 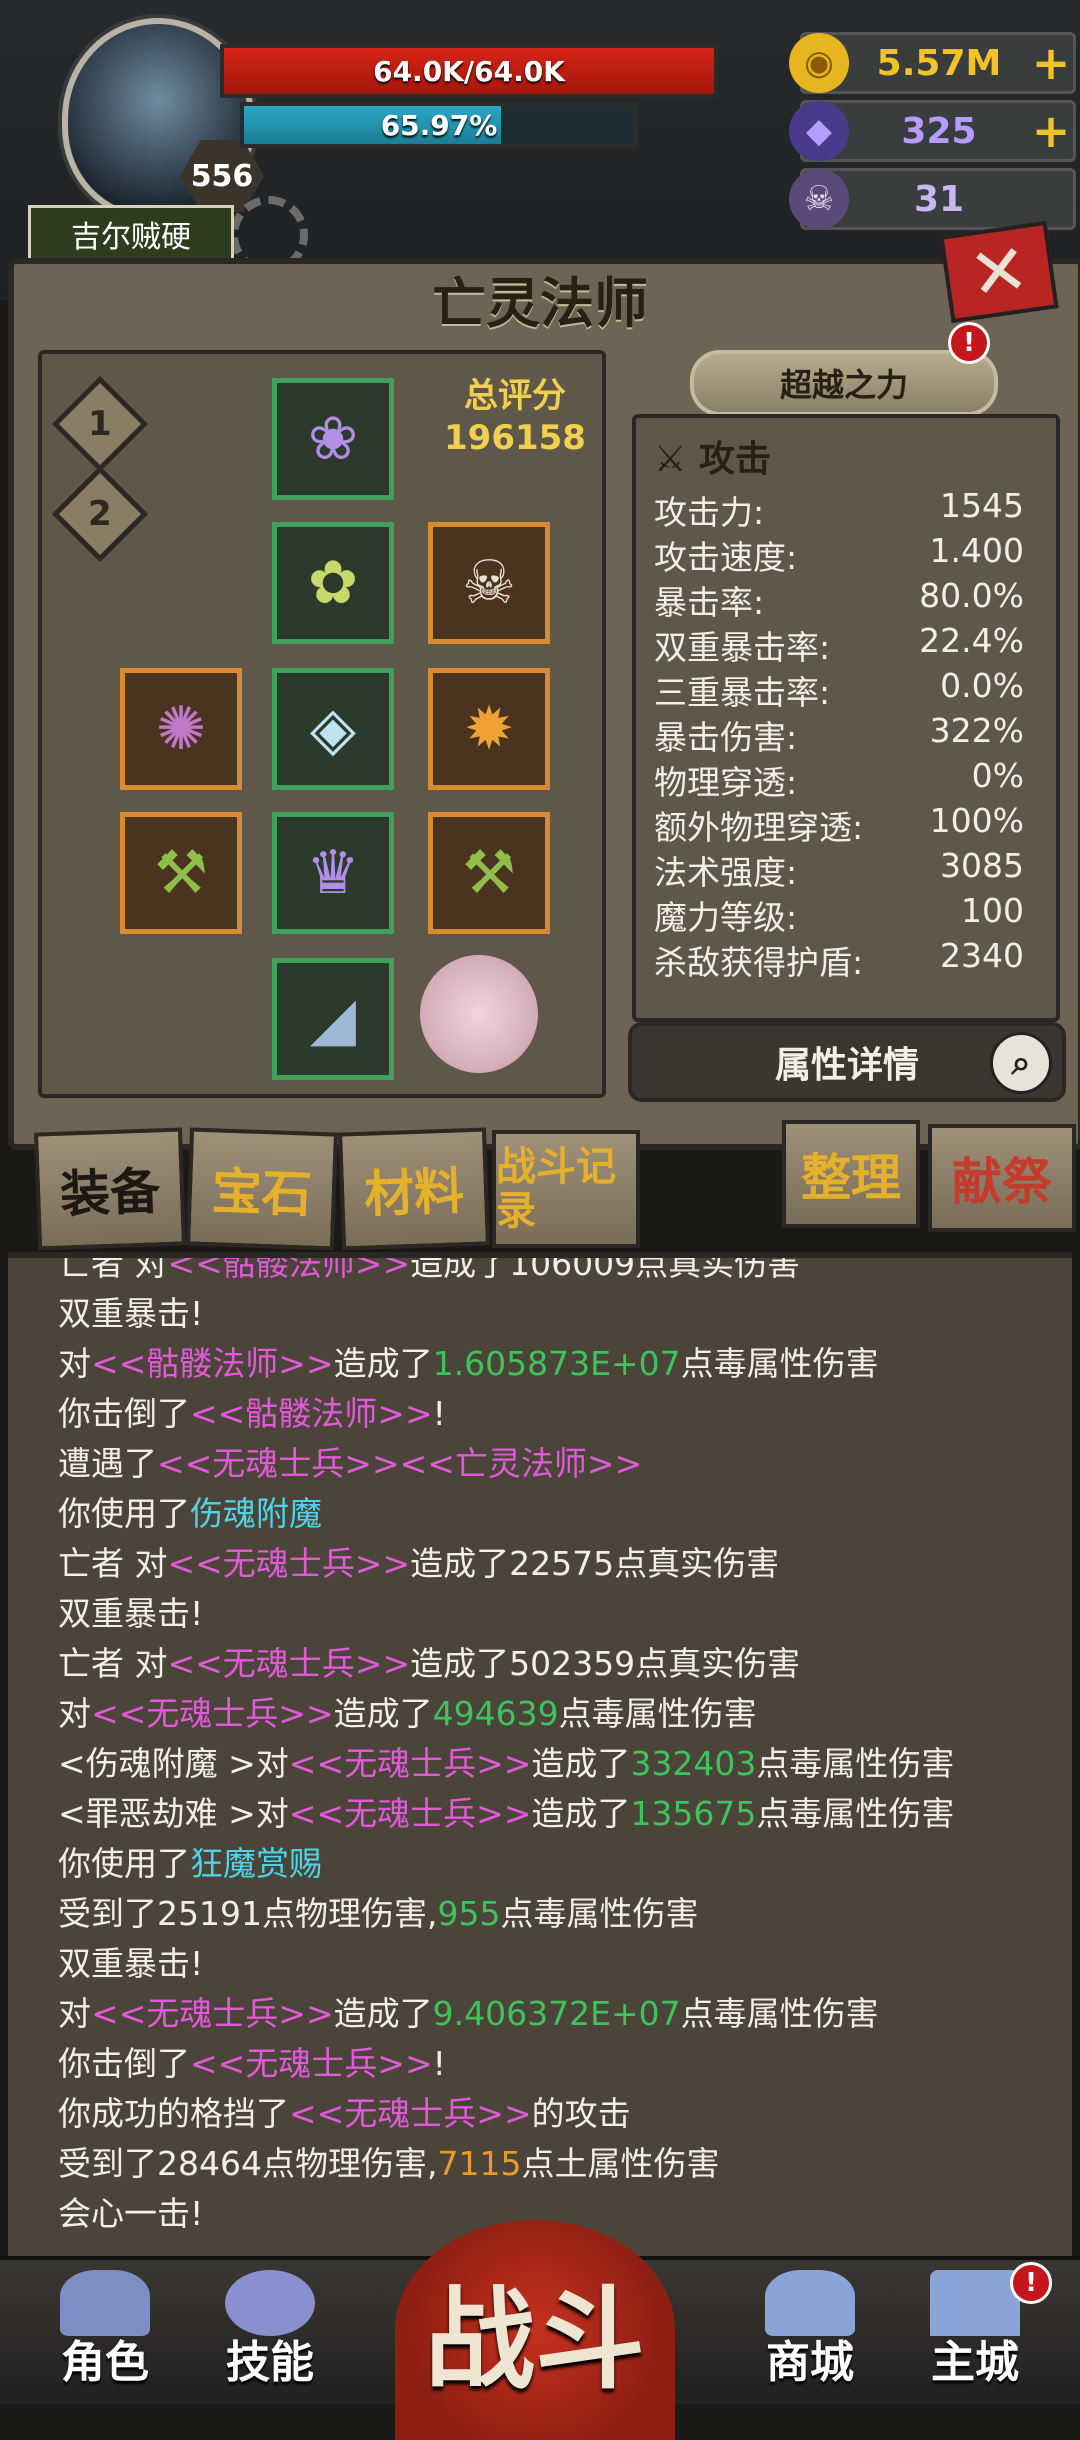 What do you see at coordinates (333, 583) in the screenshot?
I see `cape-slot: ✿` at bounding box center [333, 583].